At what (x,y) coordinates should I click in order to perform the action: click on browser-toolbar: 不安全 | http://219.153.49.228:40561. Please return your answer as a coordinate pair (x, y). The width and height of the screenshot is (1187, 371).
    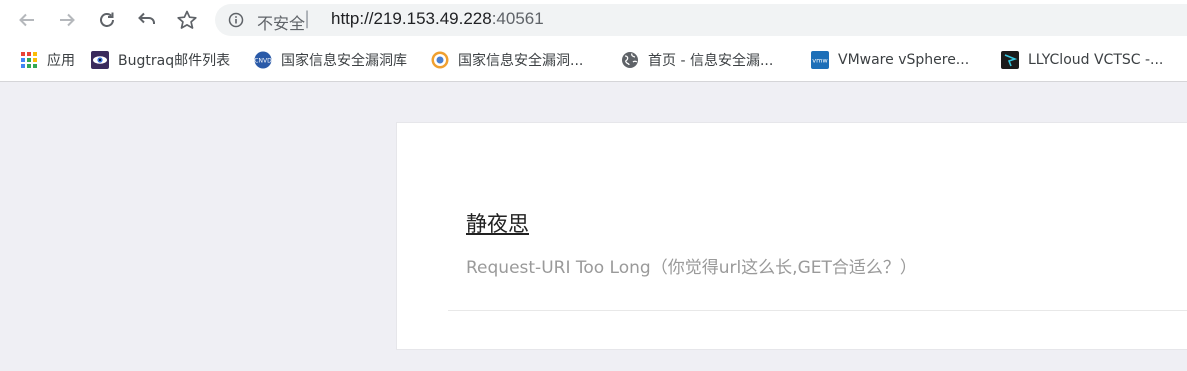
    Looking at the image, I should click on (593, 20).